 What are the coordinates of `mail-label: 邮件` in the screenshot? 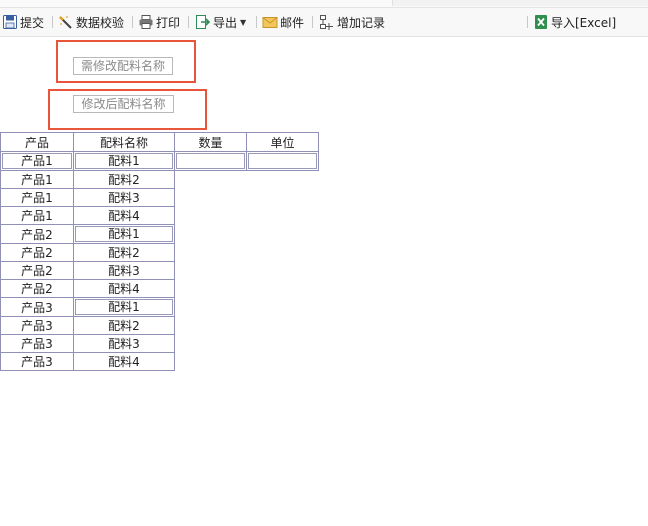 It's located at (292, 22).